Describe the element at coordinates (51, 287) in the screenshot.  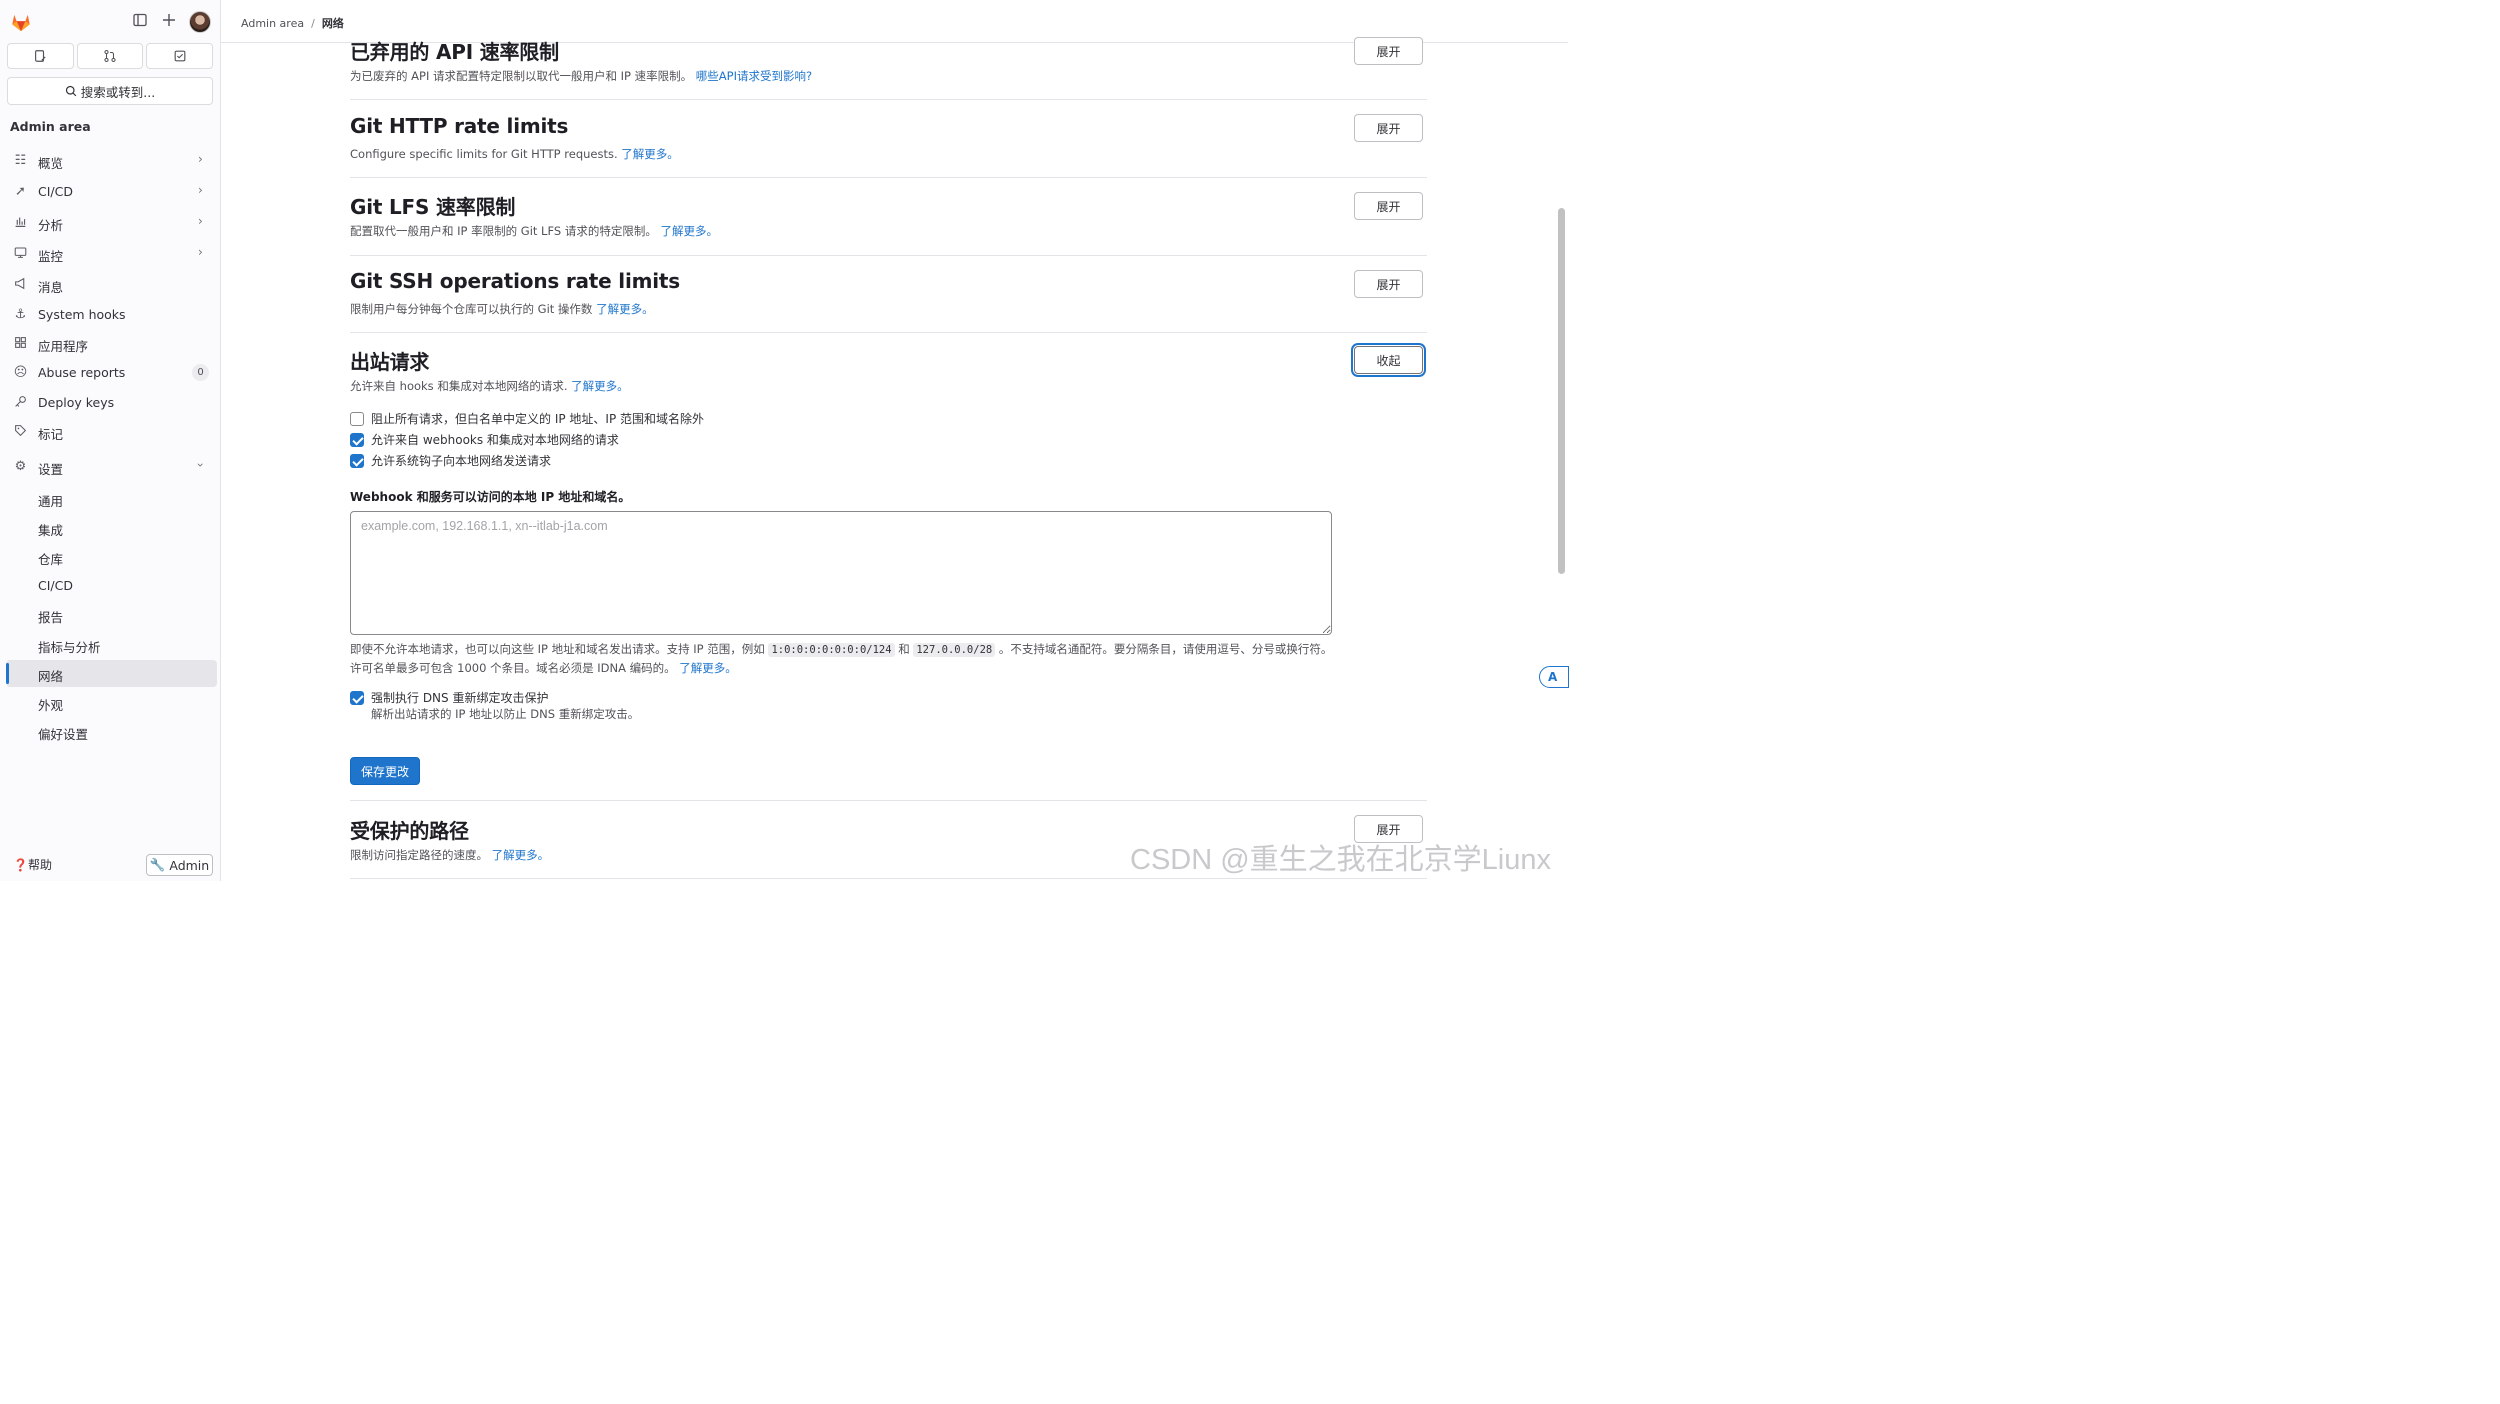
I see `sidebar-item-label: 消息` at that location.